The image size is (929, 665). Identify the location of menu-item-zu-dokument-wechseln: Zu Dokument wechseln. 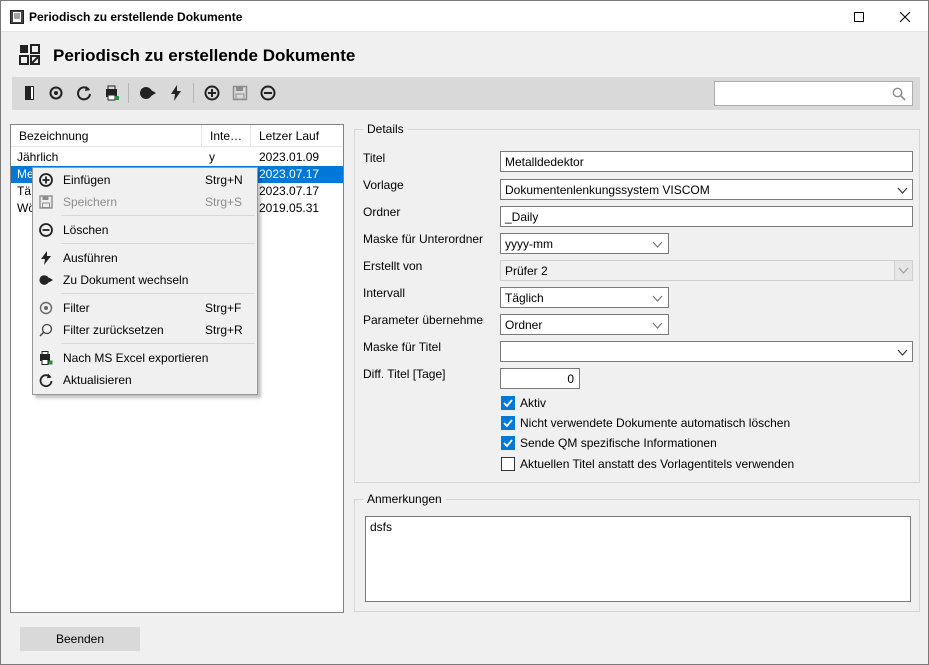
(145, 280).